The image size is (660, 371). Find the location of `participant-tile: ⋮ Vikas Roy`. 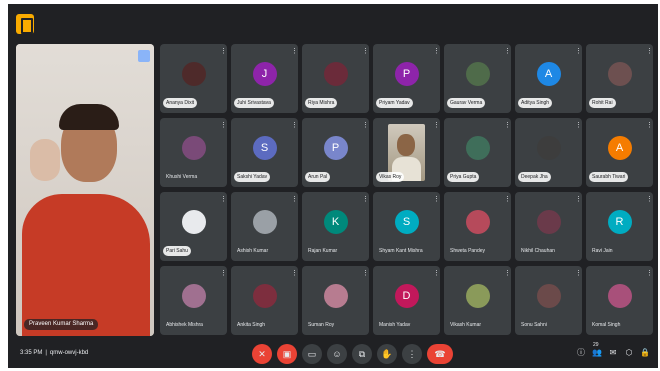

participant-tile: ⋮ Vikas Roy is located at coordinates (406, 152).